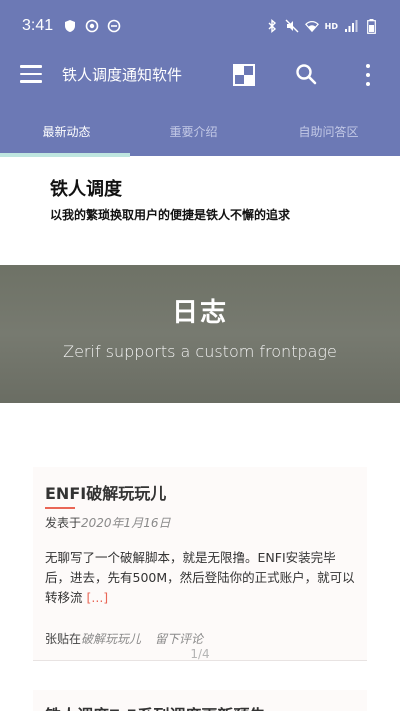 The width and height of the screenshot is (400, 711). I want to click on status-bar: 3:41 HD, so click(200, 26).